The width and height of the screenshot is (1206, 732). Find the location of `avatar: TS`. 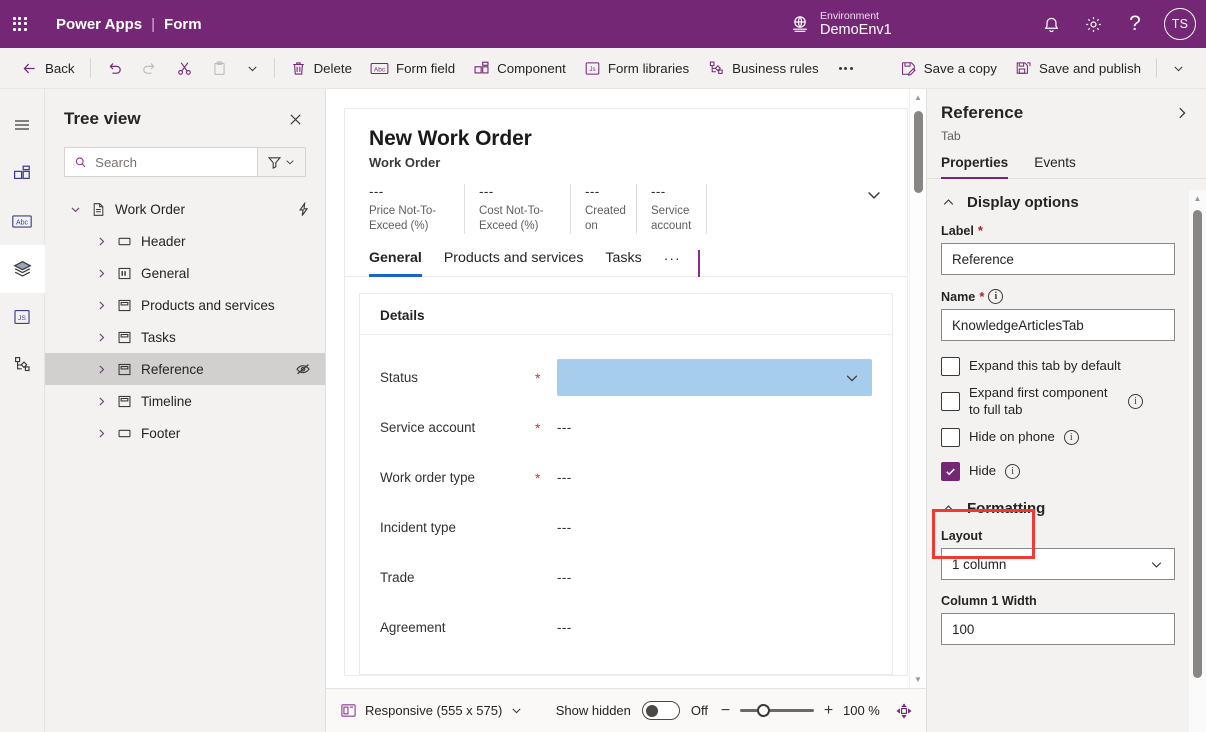

avatar: TS is located at coordinates (1180, 24).